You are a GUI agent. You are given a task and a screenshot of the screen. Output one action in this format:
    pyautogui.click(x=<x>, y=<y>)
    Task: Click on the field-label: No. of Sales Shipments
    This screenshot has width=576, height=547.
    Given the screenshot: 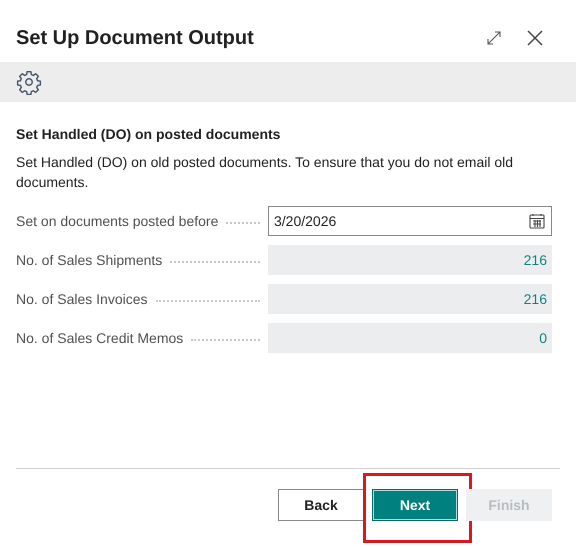 What is the action you would take?
    pyautogui.click(x=89, y=260)
    